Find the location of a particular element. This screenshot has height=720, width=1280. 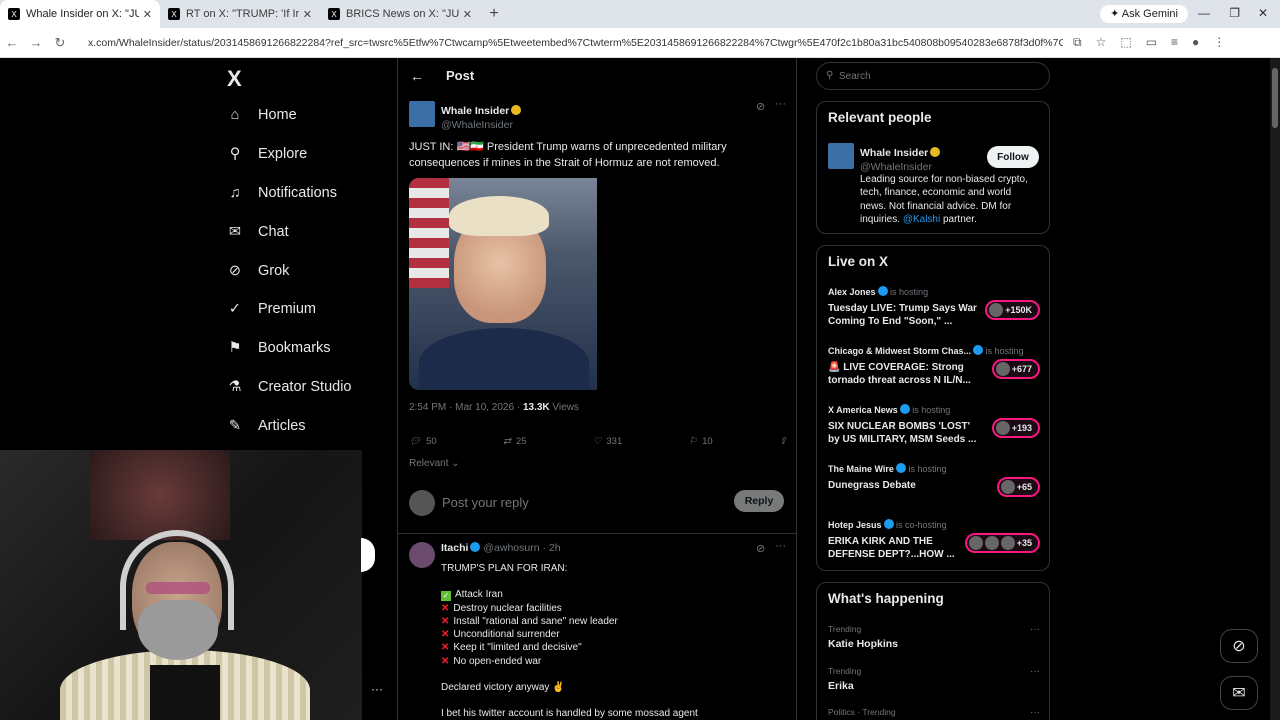

bookmark-star-icon: ☆ is located at coordinates (1101, 42).